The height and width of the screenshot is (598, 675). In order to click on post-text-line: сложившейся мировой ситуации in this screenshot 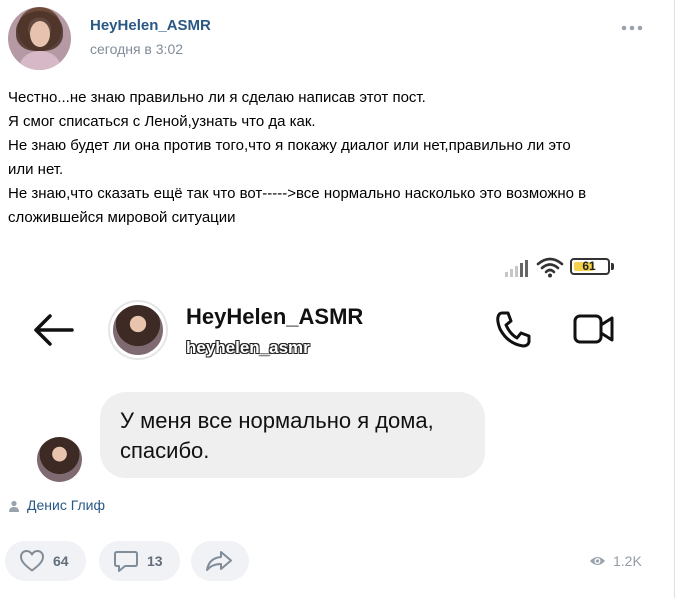, I will do `click(122, 217)`.